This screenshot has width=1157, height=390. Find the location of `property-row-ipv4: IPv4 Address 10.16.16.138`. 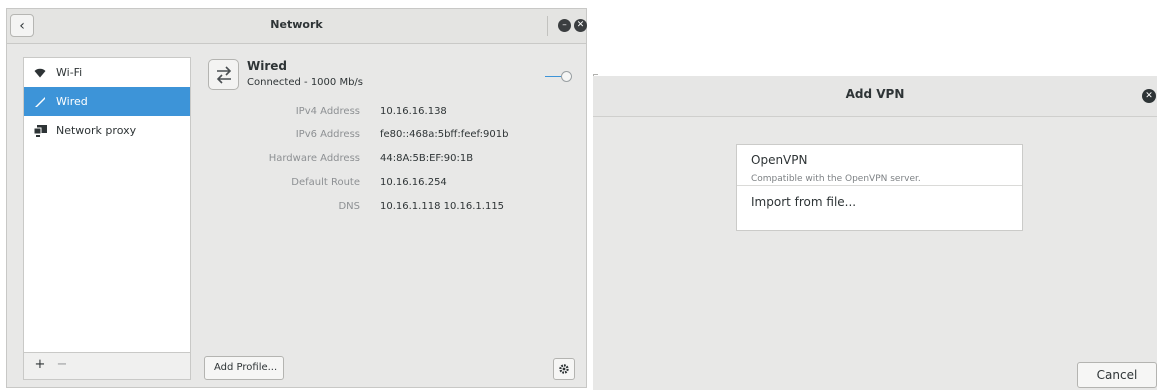

property-row-ipv4: IPv4 Address 10.16.16.138 is located at coordinates (382, 113).